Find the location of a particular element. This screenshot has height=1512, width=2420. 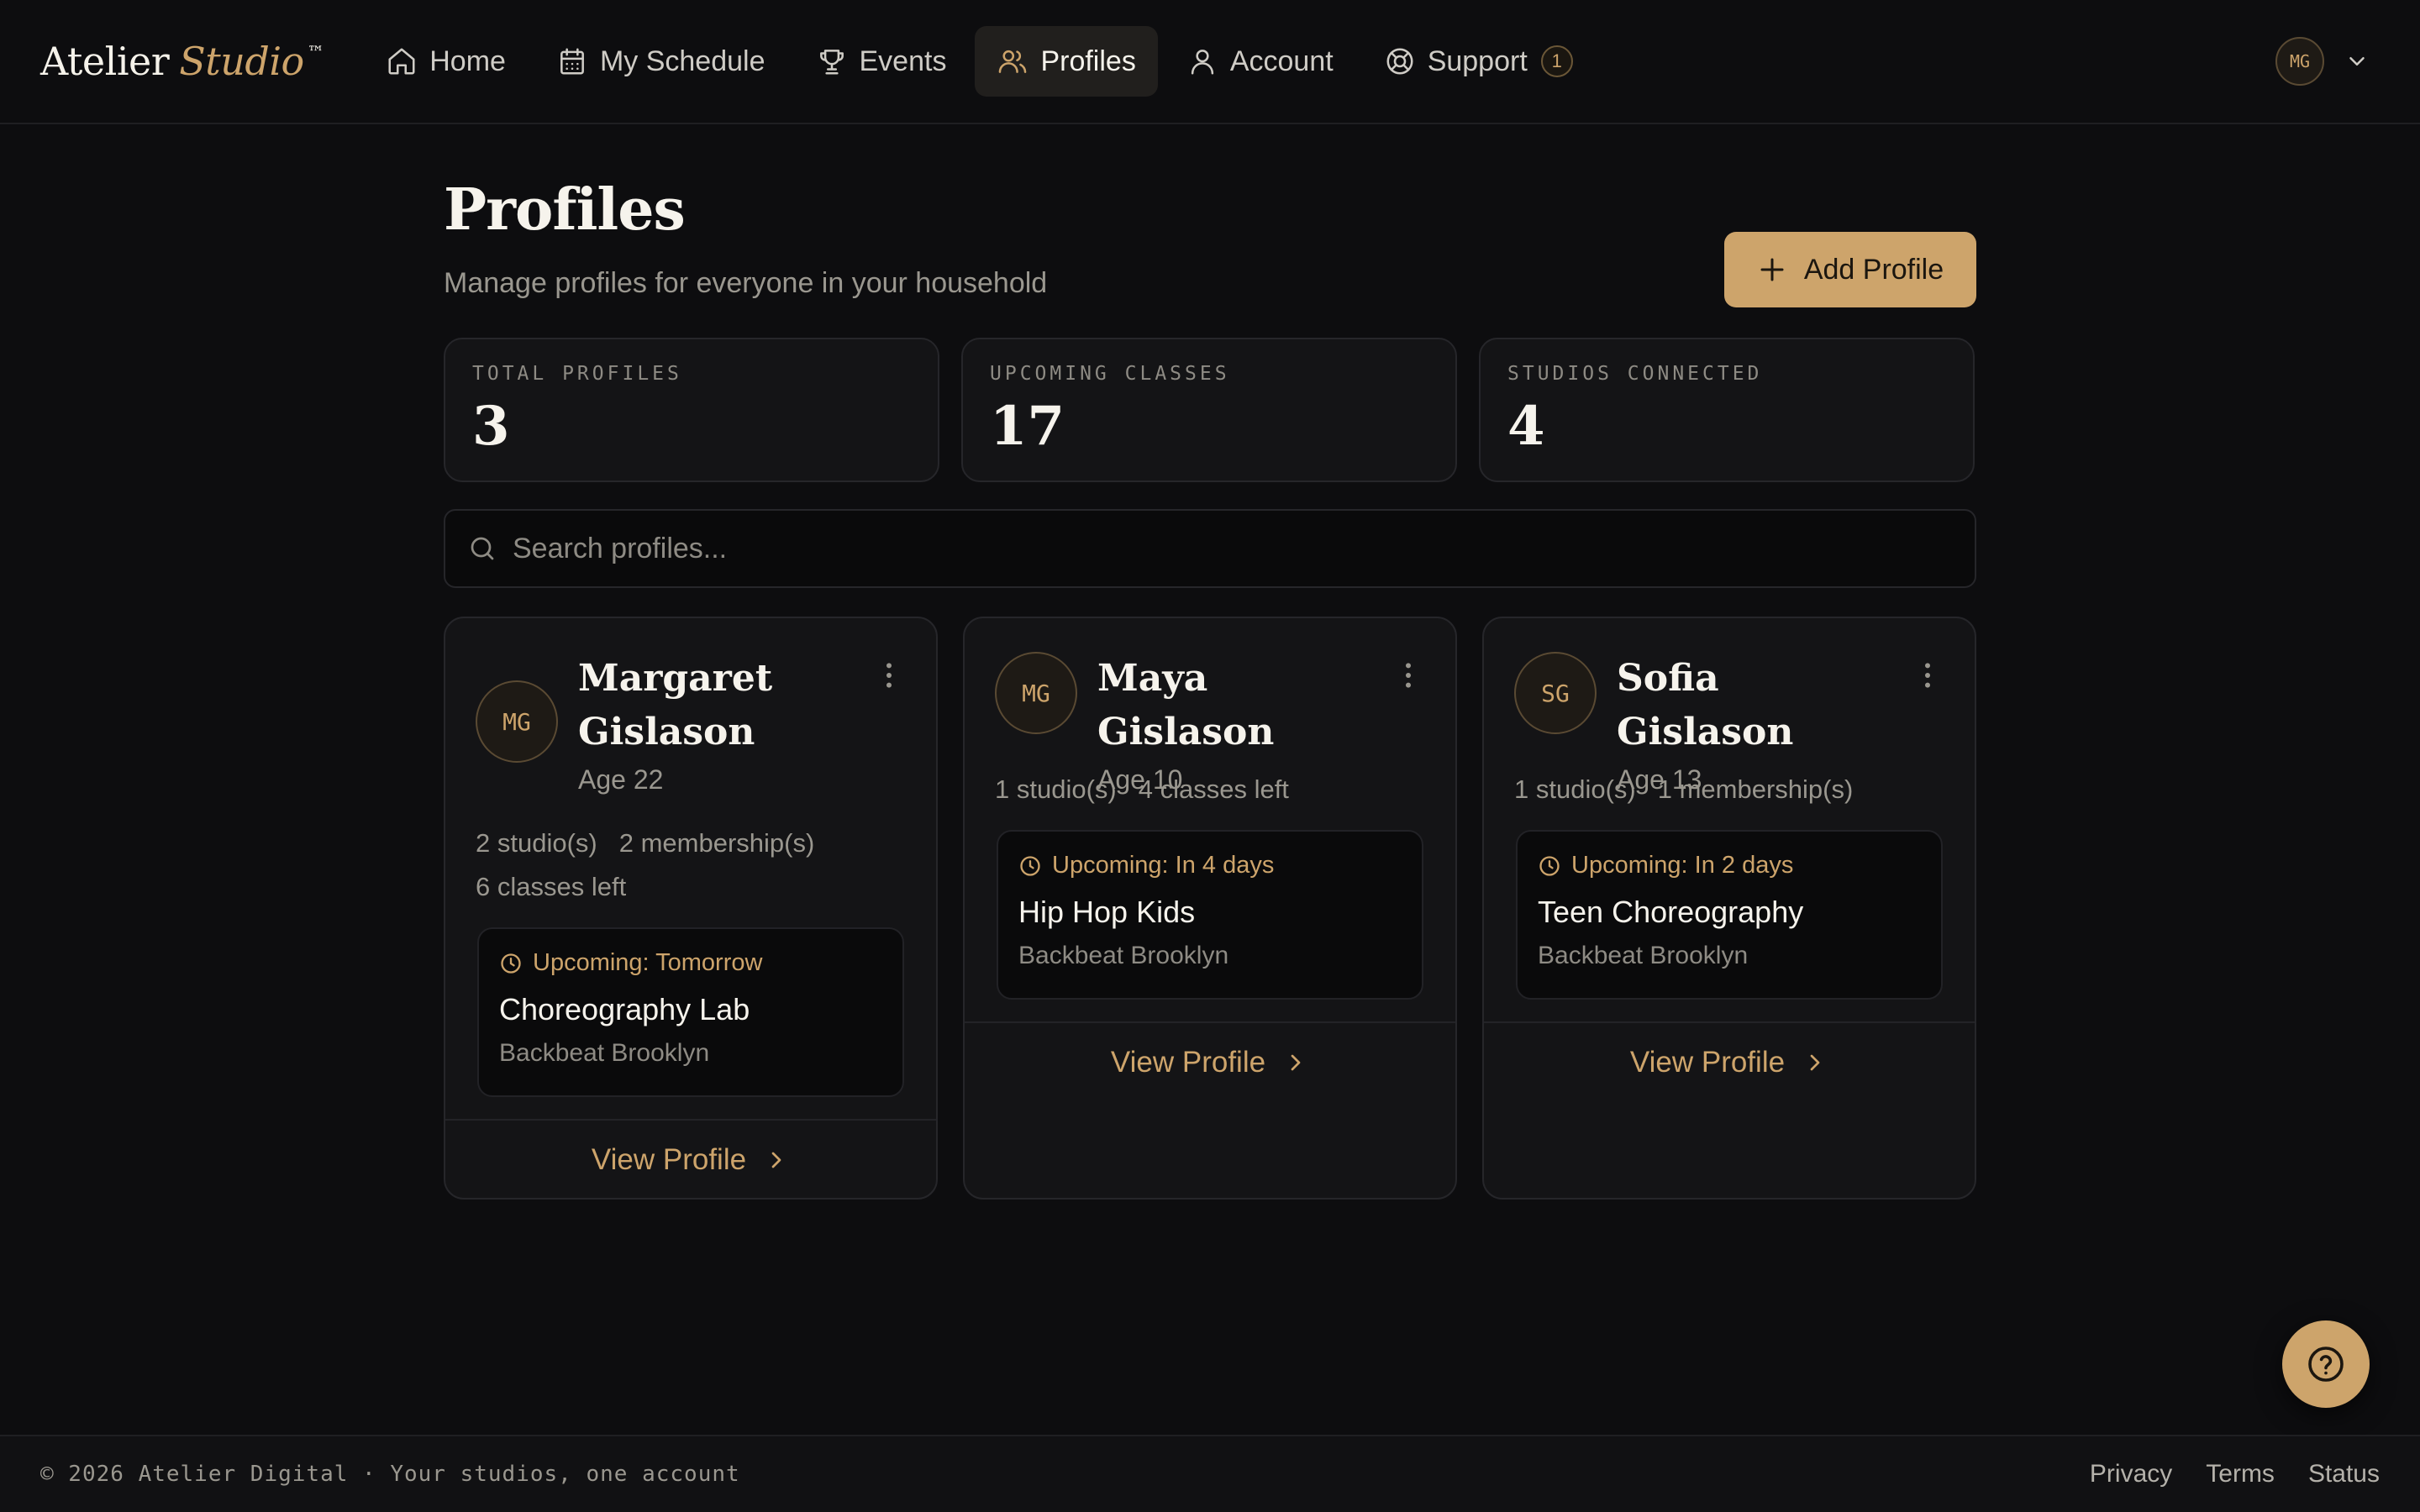

profile-name-line: Margaret is located at coordinates (675, 678).